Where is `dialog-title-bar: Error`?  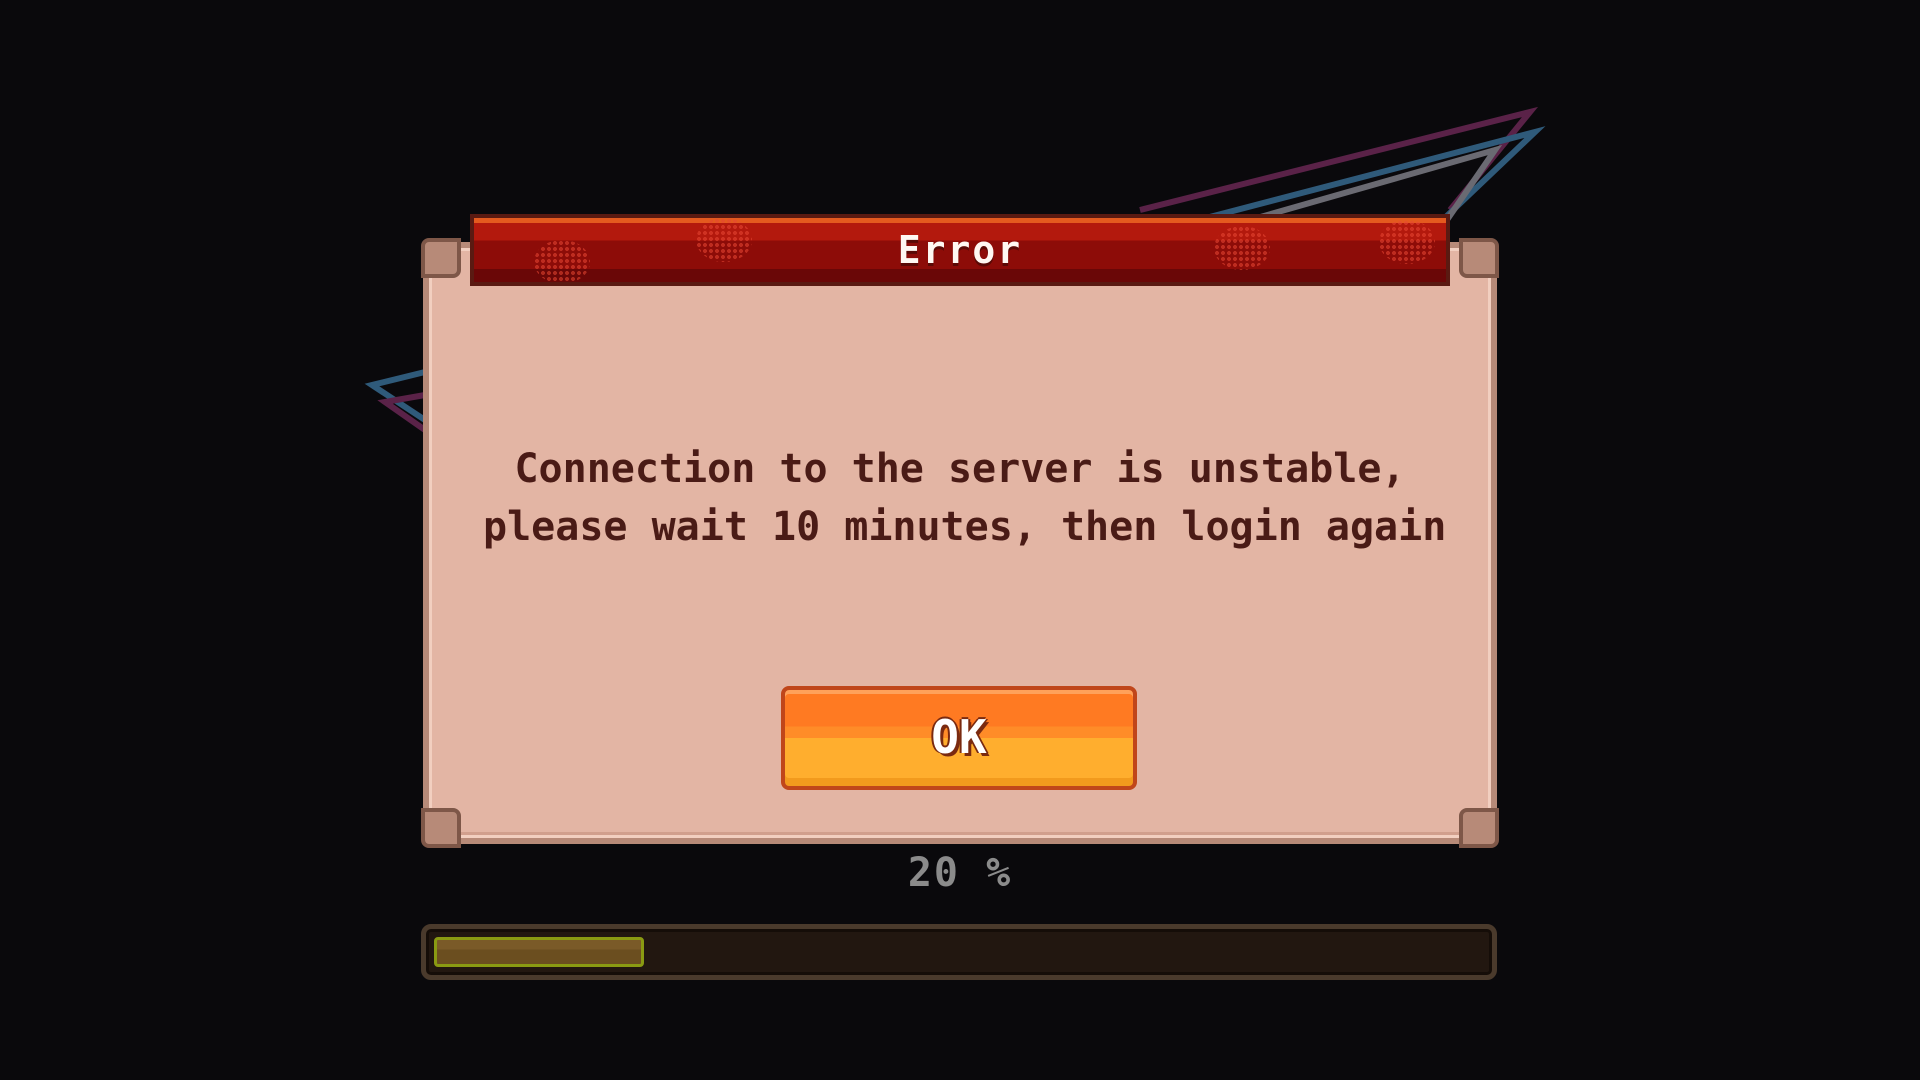 dialog-title-bar: Error is located at coordinates (960, 250).